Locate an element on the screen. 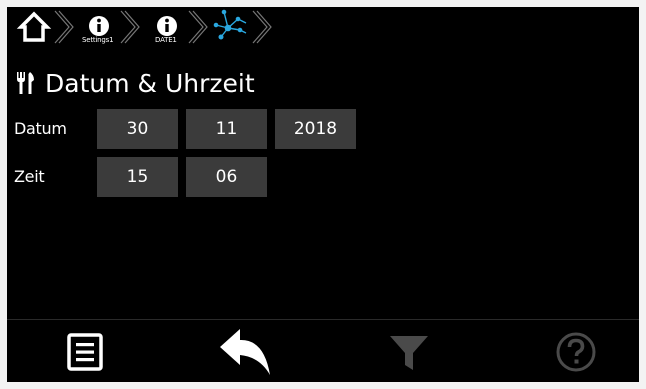 The image size is (646, 389). date-year-field: 2018 is located at coordinates (315, 129).